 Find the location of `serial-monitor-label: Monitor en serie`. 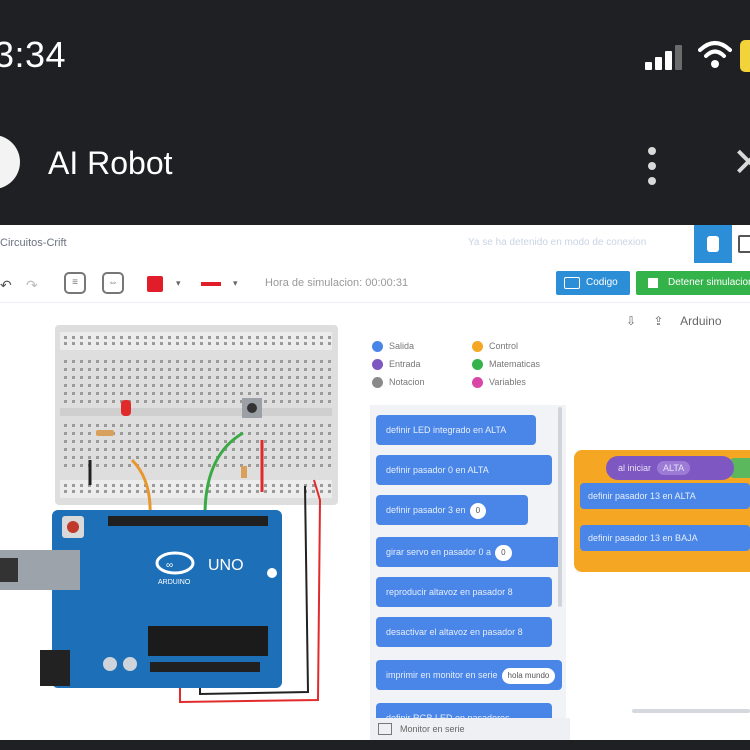

serial-monitor-label: Monitor en serie is located at coordinates (432, 729).